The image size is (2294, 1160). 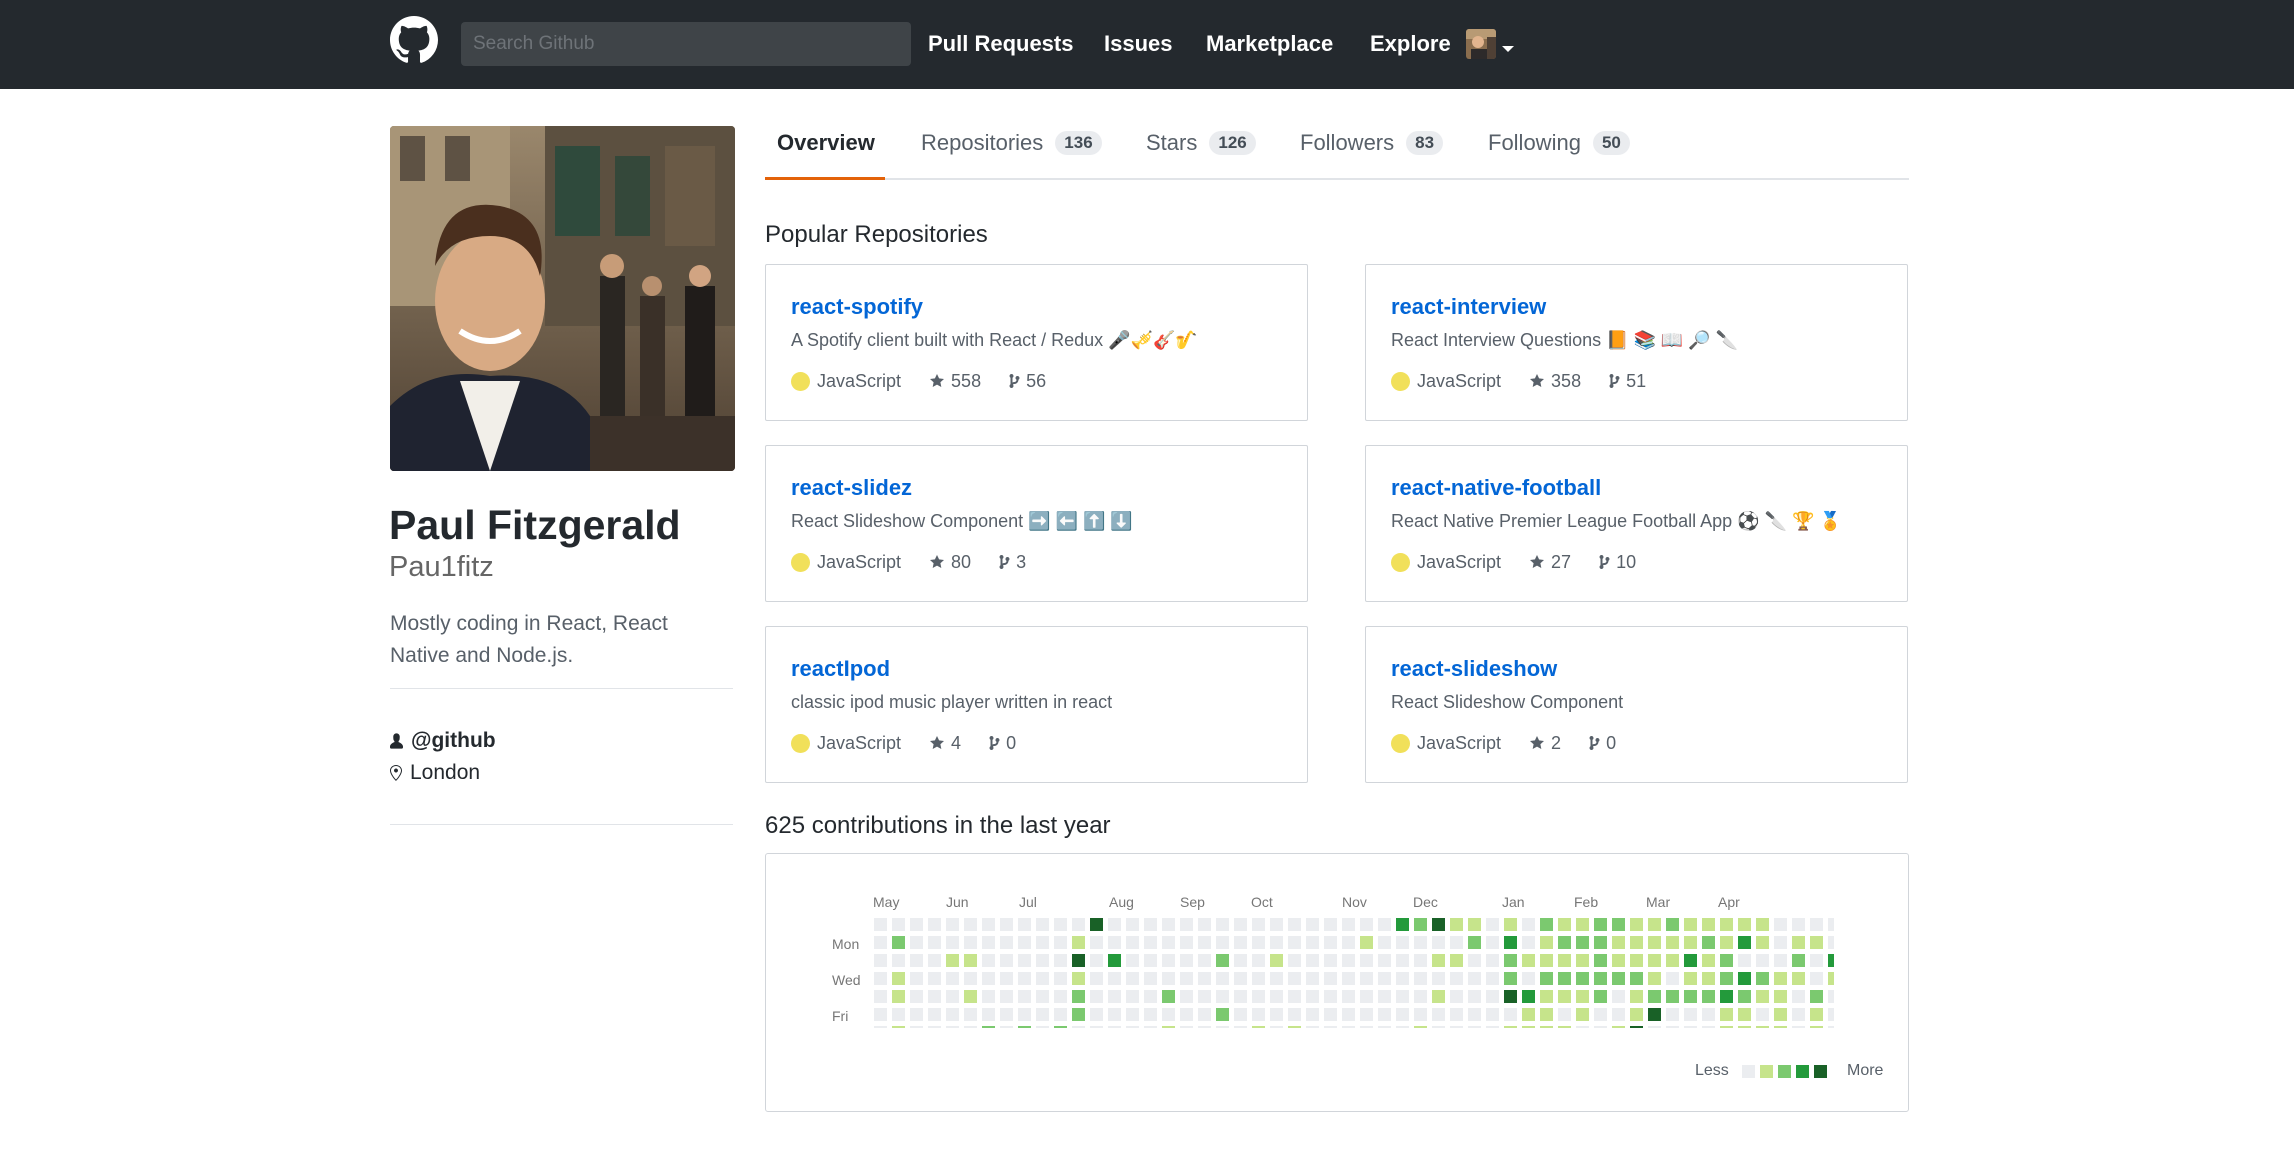 What do you see at coordinates (1602, 743) in the screenshot?
I see `repo-forks: 0` at bounding box center [1602, 743].